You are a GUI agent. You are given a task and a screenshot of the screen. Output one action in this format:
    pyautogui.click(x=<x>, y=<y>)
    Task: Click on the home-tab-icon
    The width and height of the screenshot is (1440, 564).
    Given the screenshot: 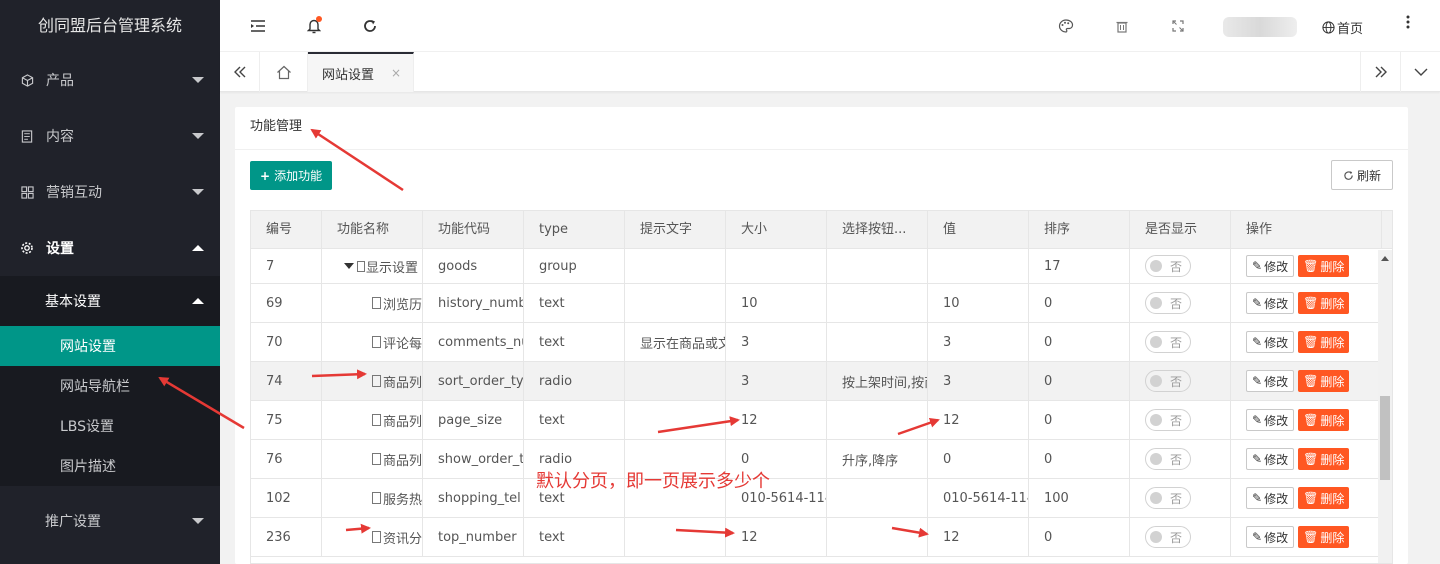 What is the action you would take?
    pyautogui.click(x=284, y=72)
    